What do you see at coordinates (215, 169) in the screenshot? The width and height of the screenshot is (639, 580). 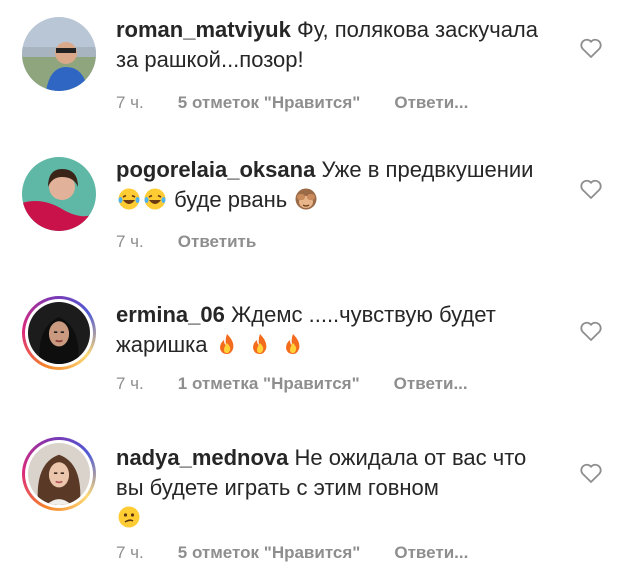 I see `comment-username: pogorelaia_oksana` at bounding box center [215, 169].